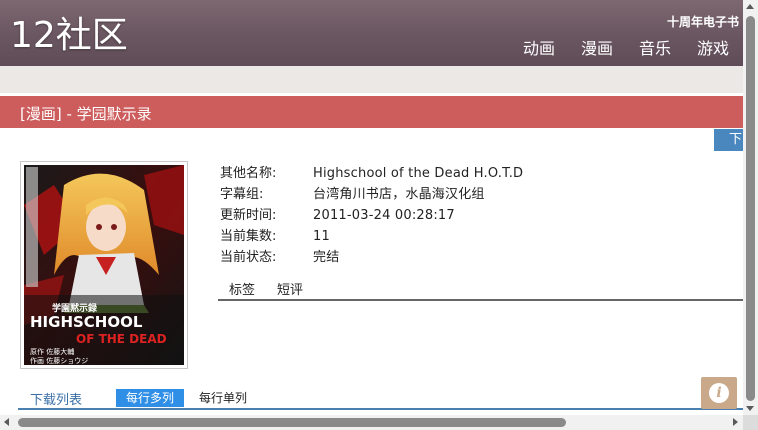  I want to click on vertical-scrollbar, so click(750, 215).